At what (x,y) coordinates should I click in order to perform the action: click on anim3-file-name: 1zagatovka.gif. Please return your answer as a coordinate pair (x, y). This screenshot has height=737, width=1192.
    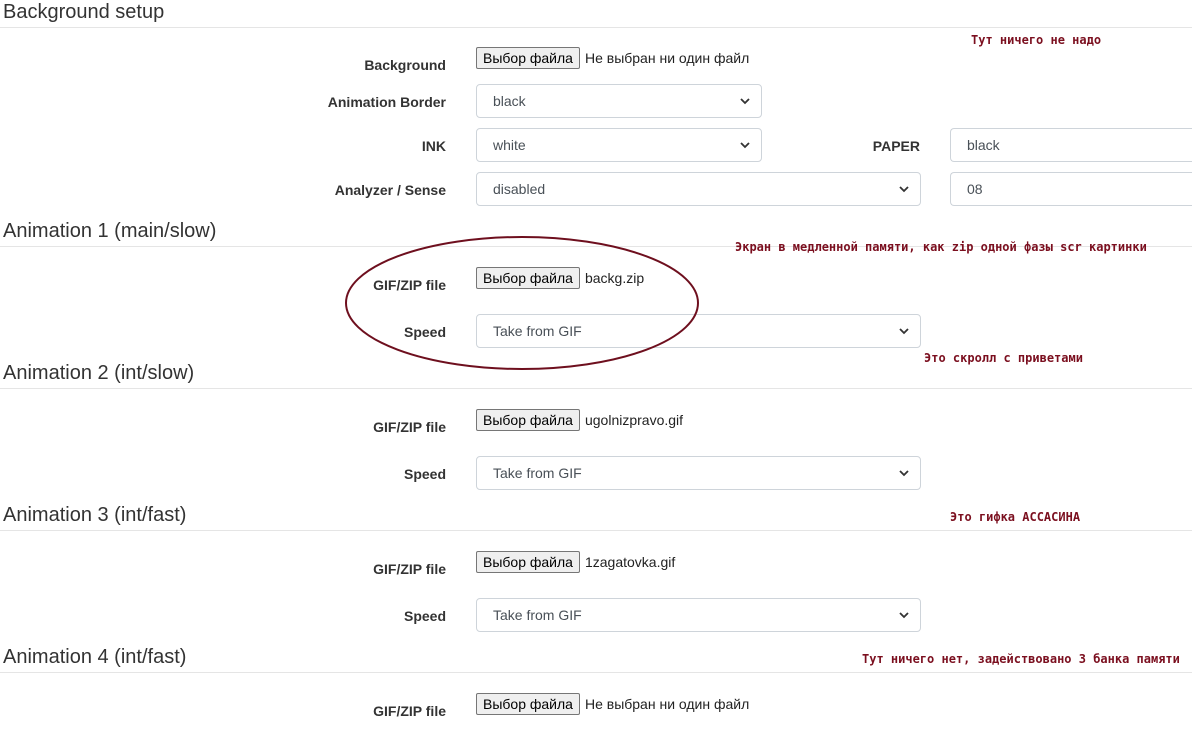
    Looking at the image, I should click on (630, 562).